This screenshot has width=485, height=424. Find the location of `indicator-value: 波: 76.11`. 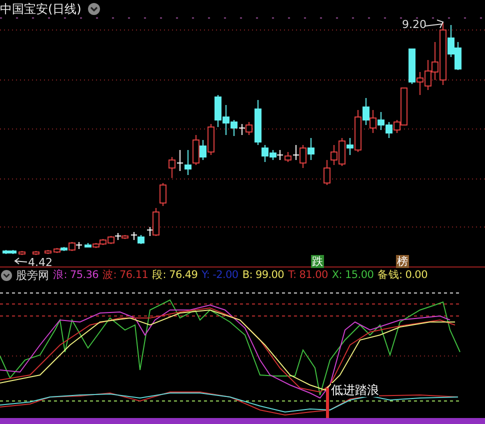

indicator-value: 波: 76.11 is located at coordinates (125, 275).